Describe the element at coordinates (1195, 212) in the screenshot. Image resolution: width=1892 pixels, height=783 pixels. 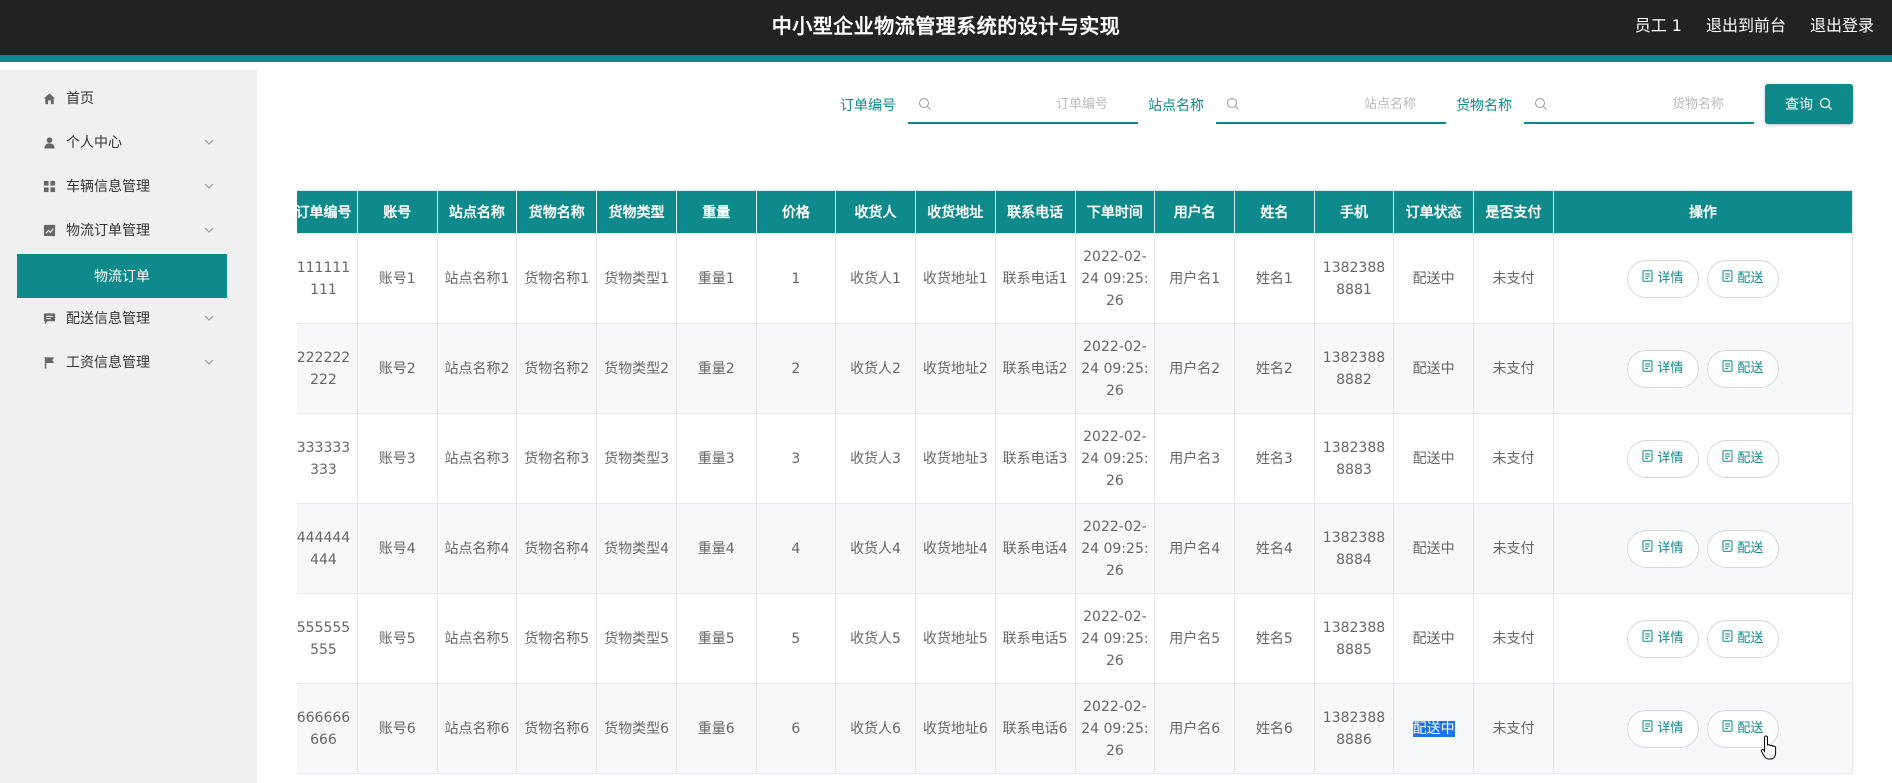
I see `column-header: 用户名` at that location.